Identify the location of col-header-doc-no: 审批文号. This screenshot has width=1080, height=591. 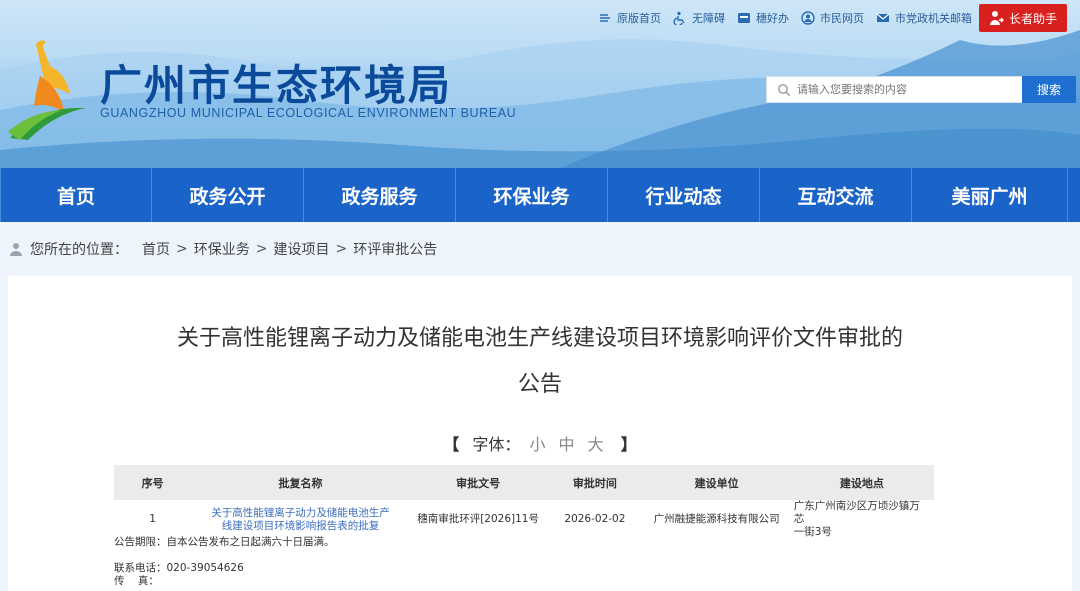
(478, 482).